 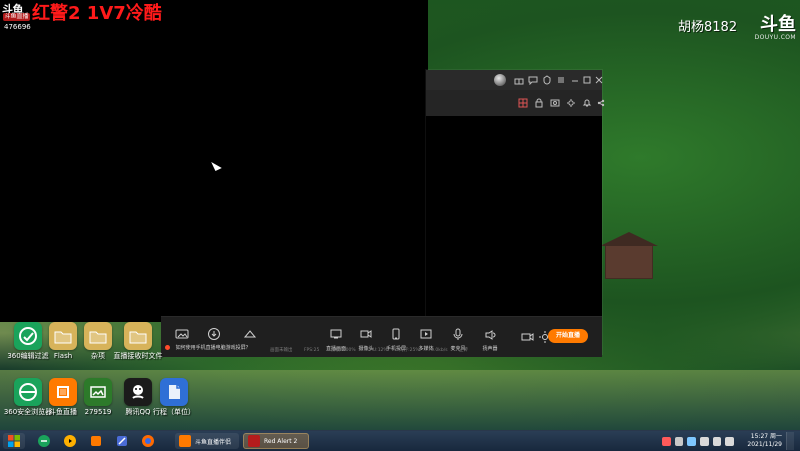 I want to click on show-desktop-button, so click(x=790, y=441).